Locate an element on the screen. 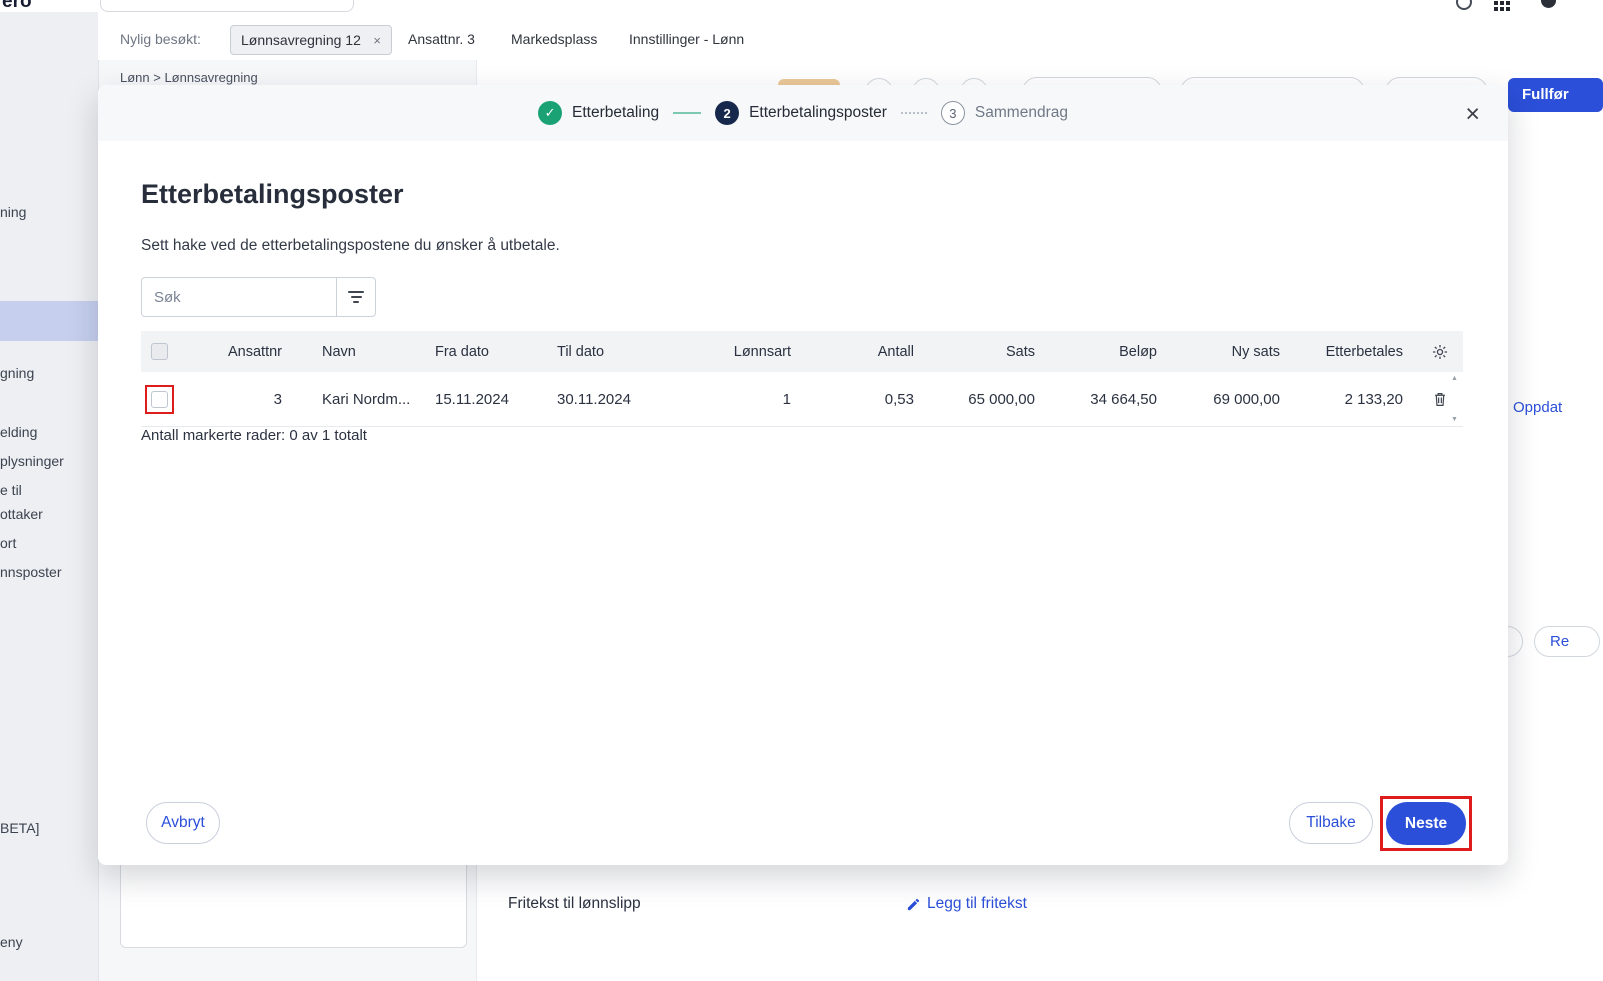 The width and height of the screenshot is (1603, 981). sidebar-item: gning is located at coordinates (17, 373).